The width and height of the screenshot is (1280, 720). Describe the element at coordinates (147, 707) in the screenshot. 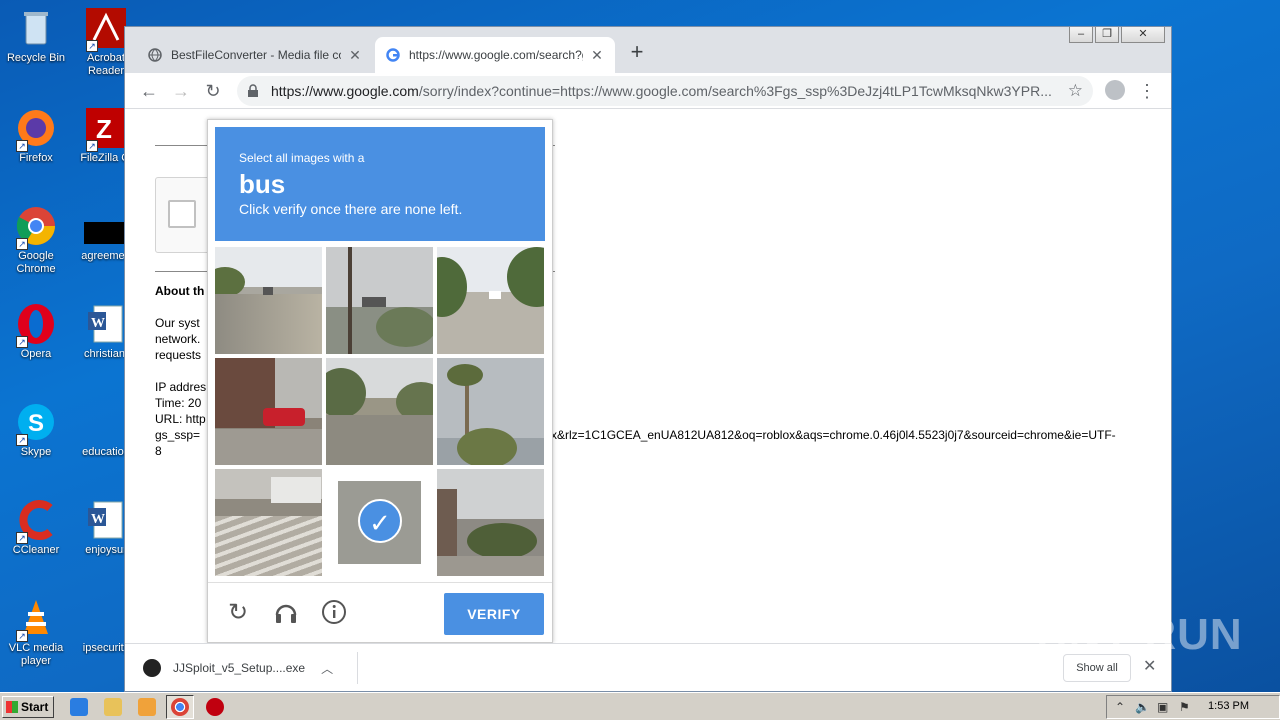

I see `media-player-icon` at that location.